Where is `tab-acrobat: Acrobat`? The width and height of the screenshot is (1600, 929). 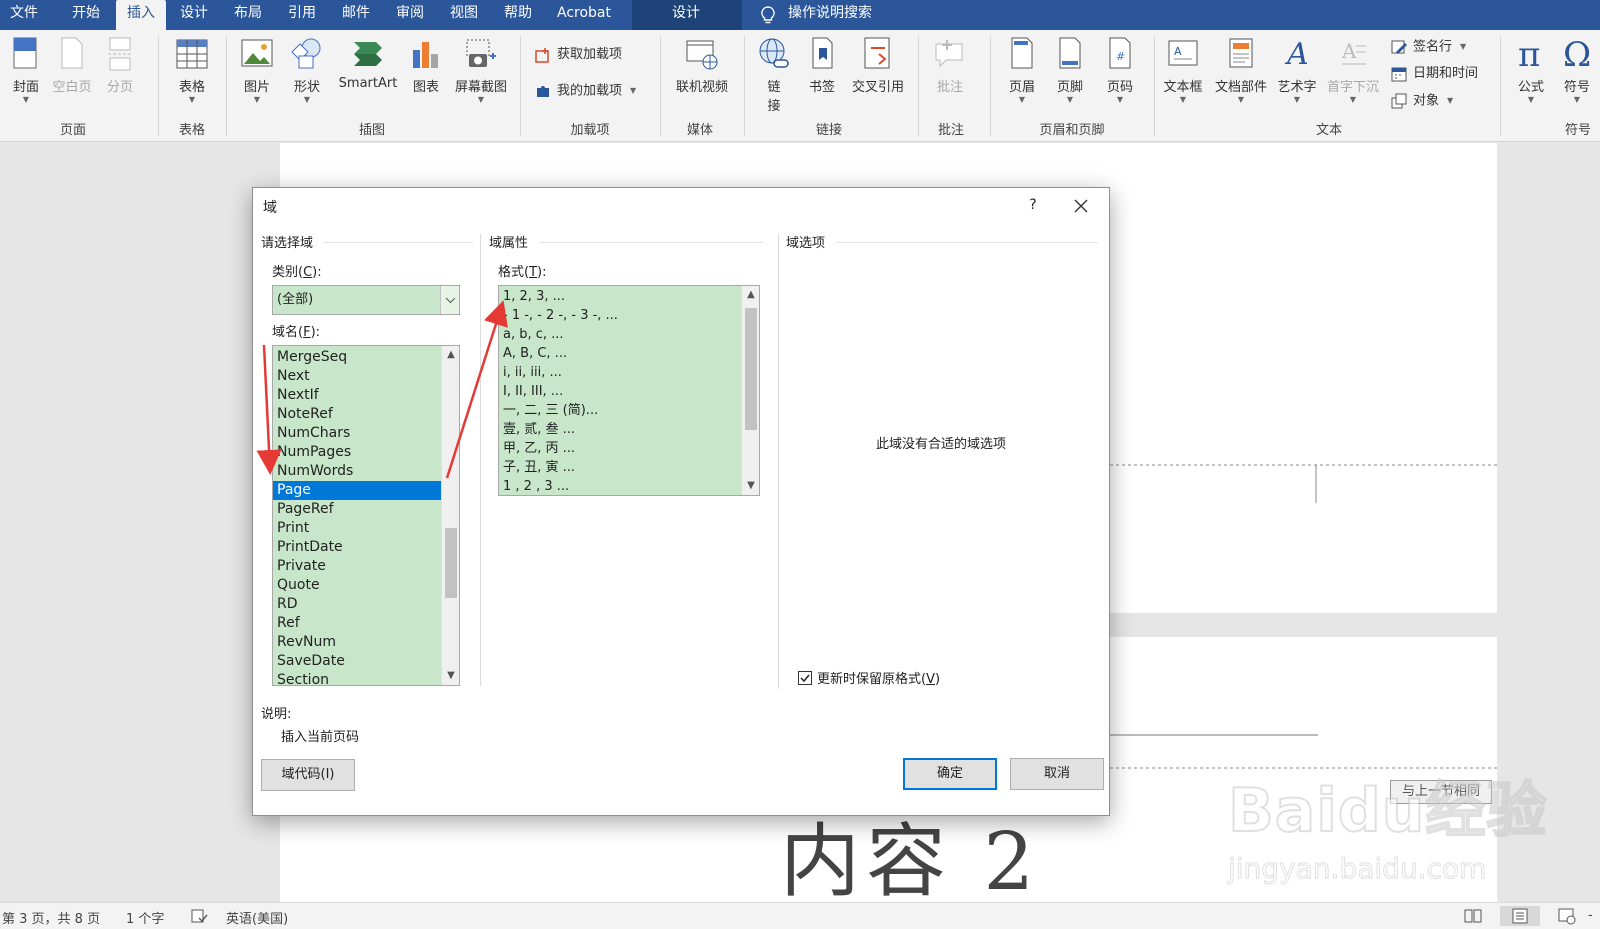 tab-acrobat: Acrobat is located at coordinates (584, 15).